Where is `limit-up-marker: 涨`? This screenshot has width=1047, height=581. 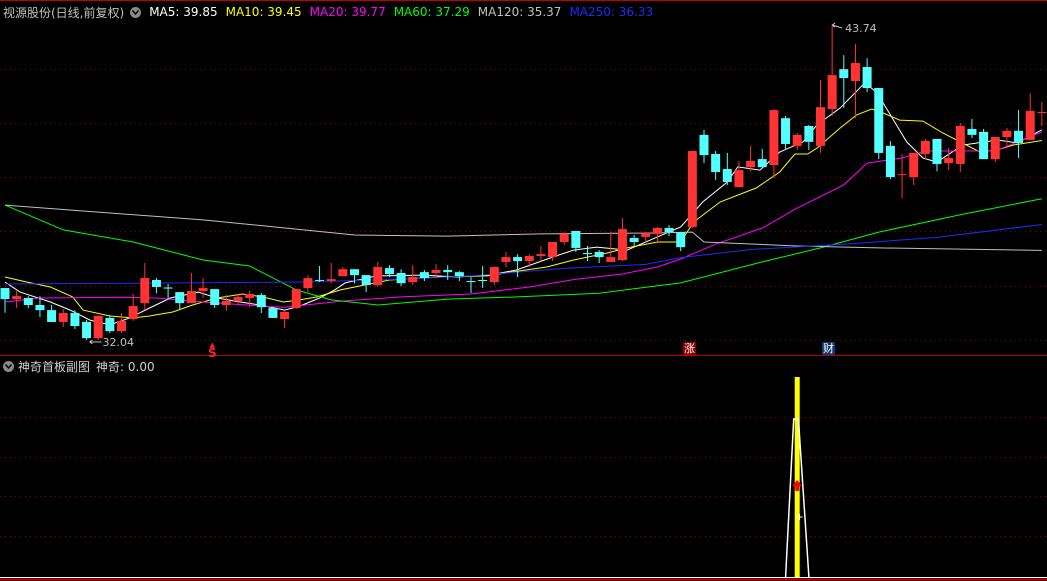
limit-up-marker: 涨 is located at coordinates (689, 348).